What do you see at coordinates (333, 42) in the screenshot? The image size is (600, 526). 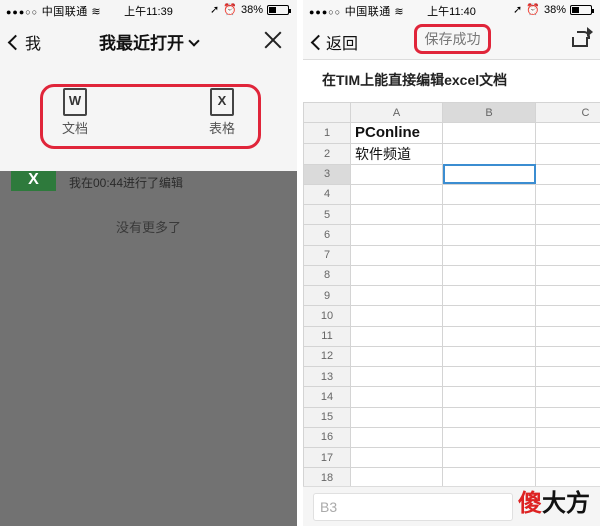 I see `back-button: 返回` at bounding box center [333, 42].